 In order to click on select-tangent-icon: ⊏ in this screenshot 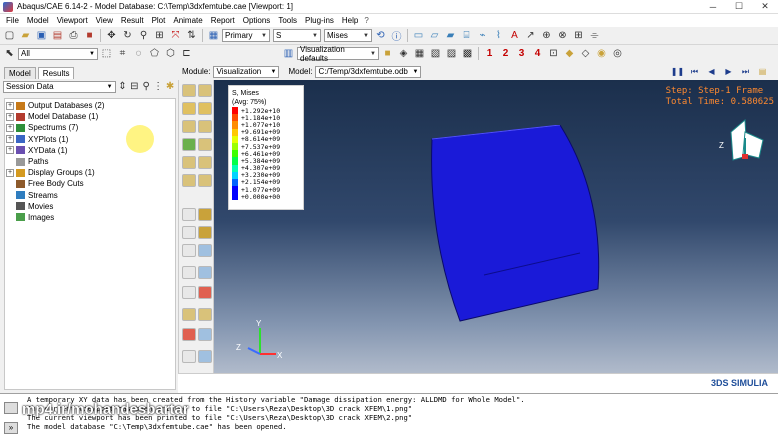, I will do `click(186, 53)`.